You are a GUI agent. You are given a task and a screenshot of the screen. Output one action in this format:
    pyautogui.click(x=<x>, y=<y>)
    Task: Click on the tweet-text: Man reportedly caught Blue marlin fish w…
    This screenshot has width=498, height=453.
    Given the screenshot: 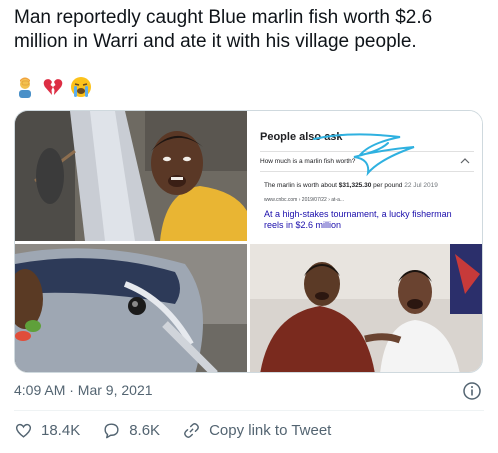 What is the action you would take?
    pyautogui.click(x=223, y=29)
    